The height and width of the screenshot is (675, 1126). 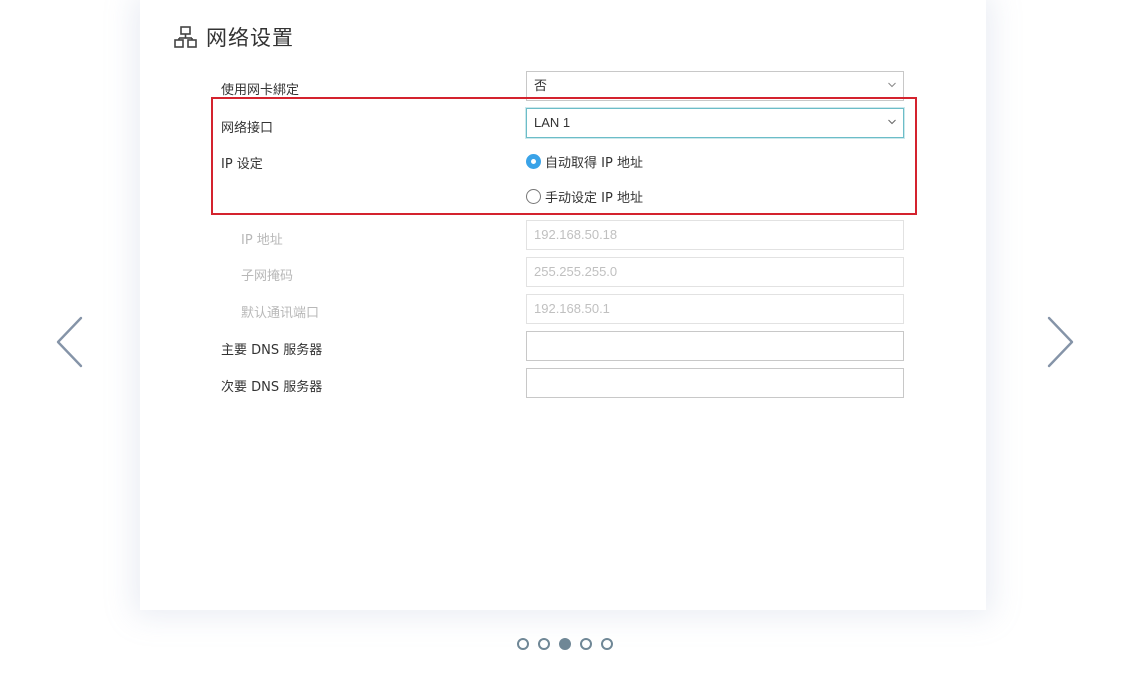 I want to click on primary-dns-label: 主要 DNS 服务器, so click(x=272, y=350).